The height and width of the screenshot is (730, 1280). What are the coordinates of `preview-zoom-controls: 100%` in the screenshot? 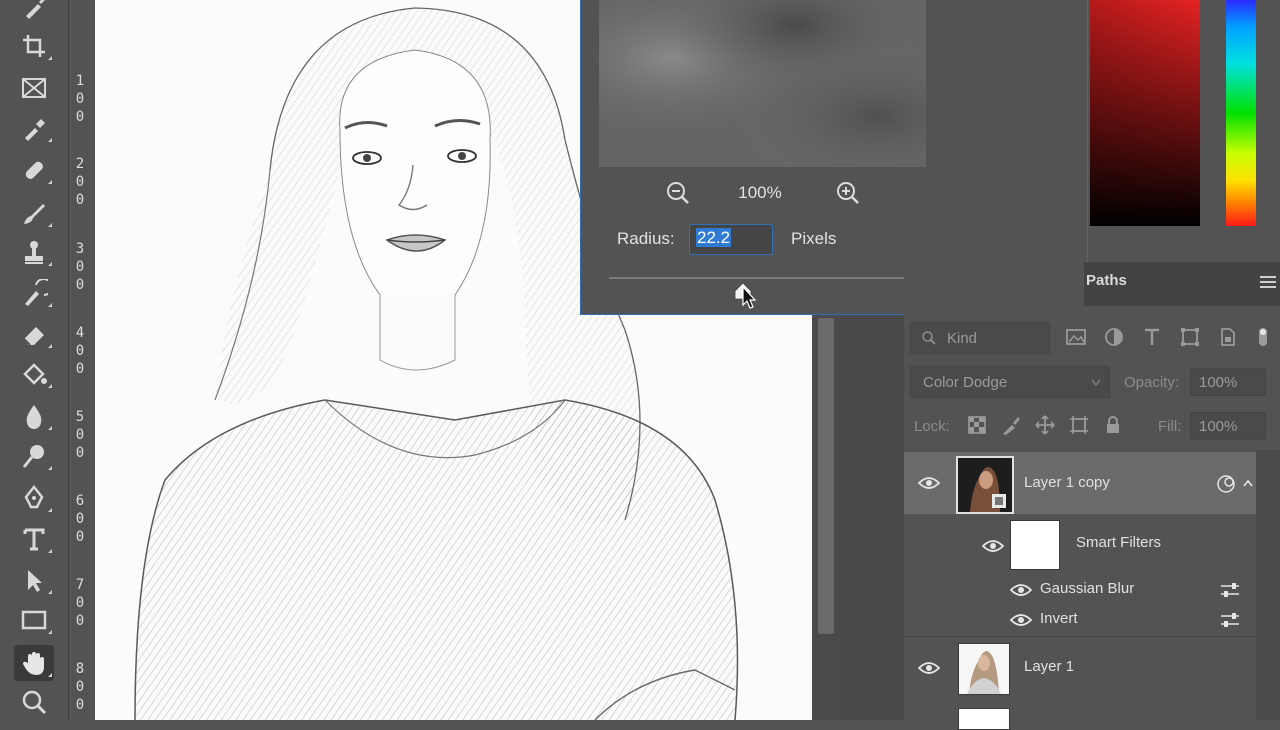 It's located at (765, 193).